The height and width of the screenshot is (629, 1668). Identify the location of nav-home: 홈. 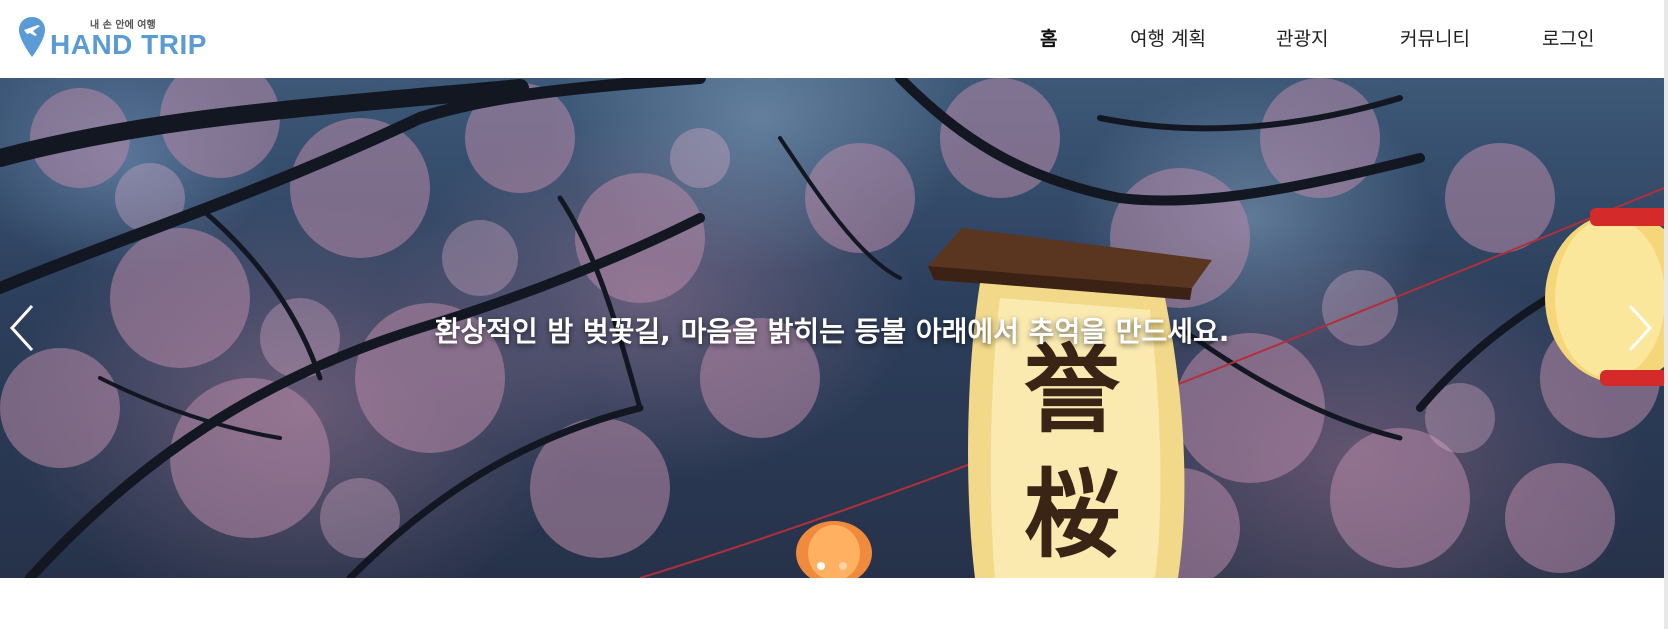
(1048, 37).